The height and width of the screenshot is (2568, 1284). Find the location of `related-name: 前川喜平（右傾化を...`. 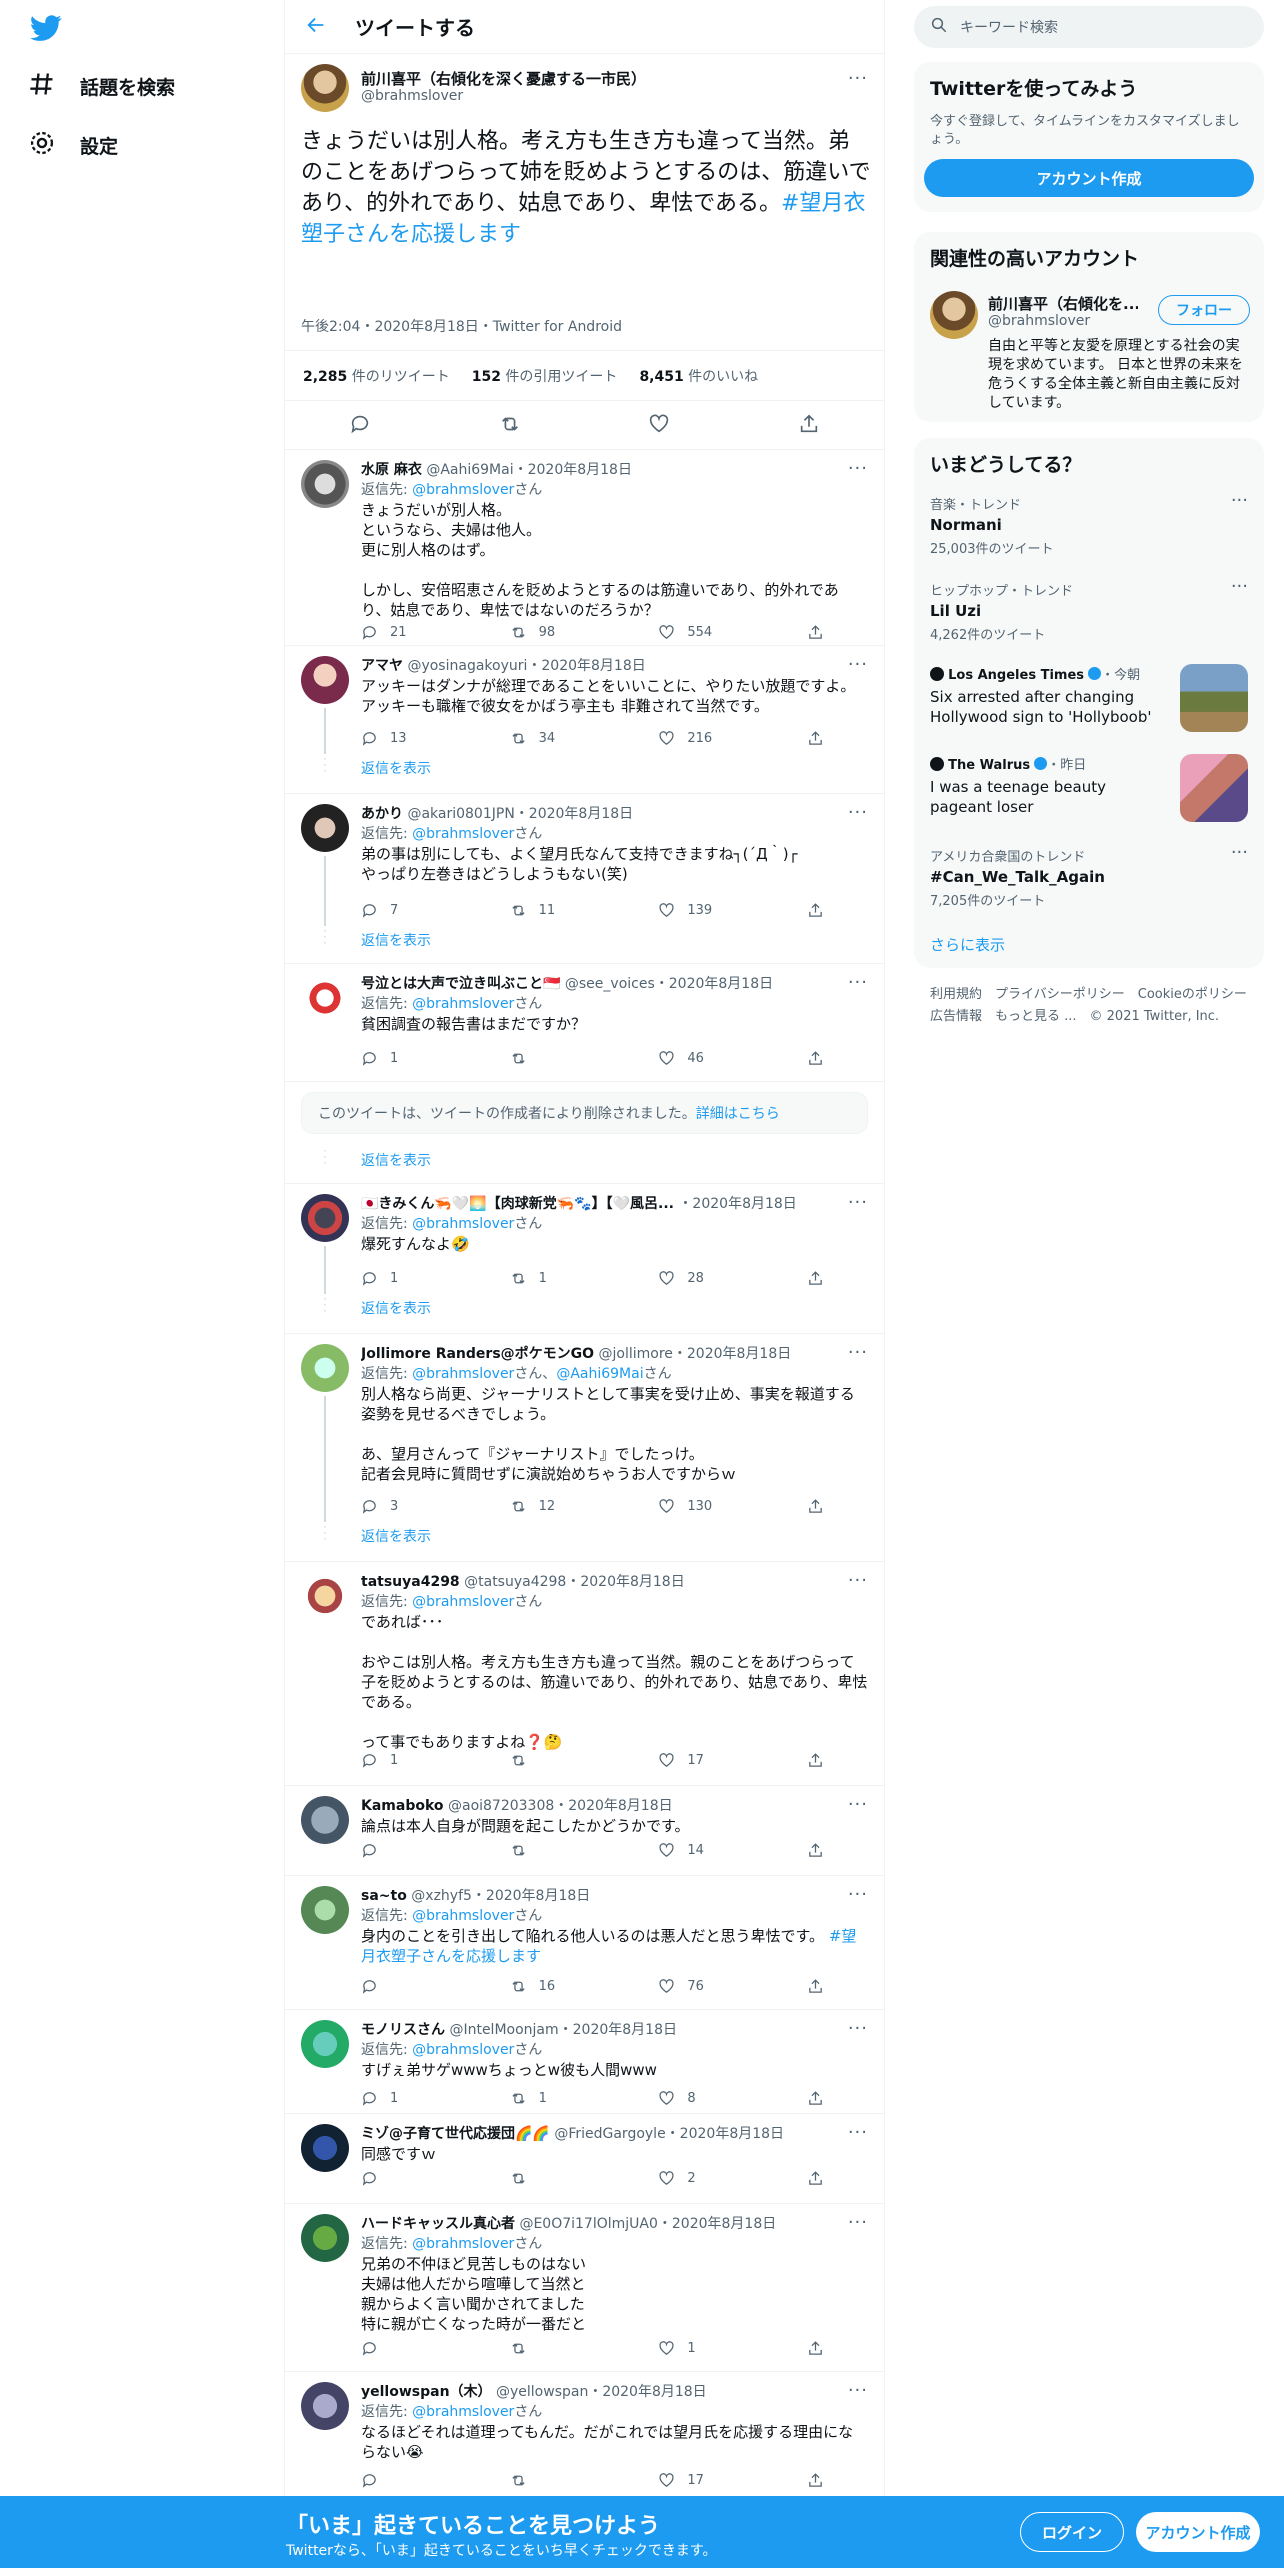

related-name: 前川喜平（右傾化を... is located at coordinates (1063, 303).